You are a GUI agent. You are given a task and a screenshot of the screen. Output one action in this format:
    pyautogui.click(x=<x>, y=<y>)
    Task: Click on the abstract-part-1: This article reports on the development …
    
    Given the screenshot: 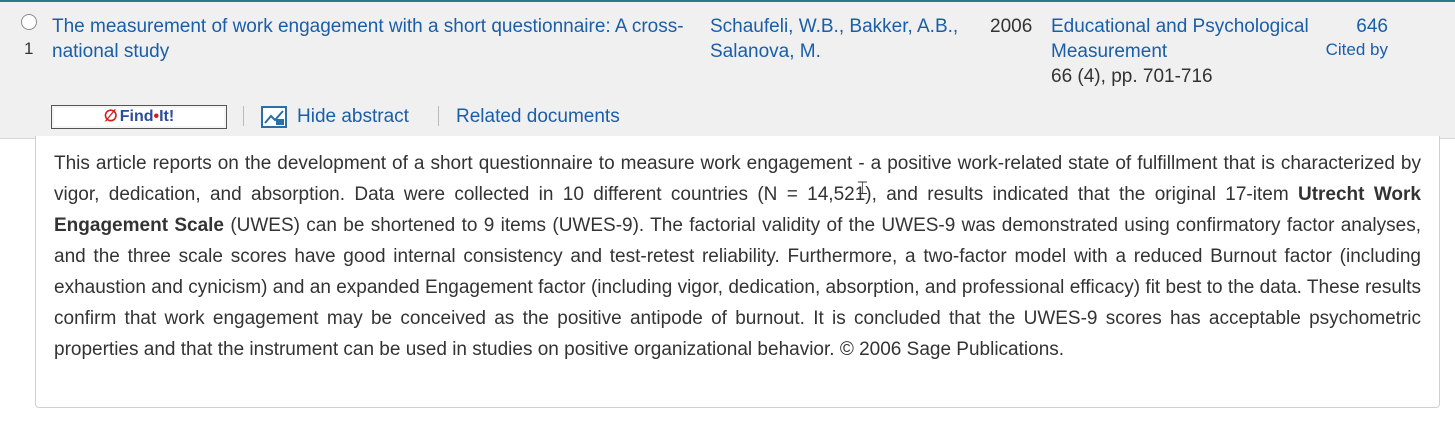 What is the action you would take?
    pyautogui.click(x=737, y=179)
    